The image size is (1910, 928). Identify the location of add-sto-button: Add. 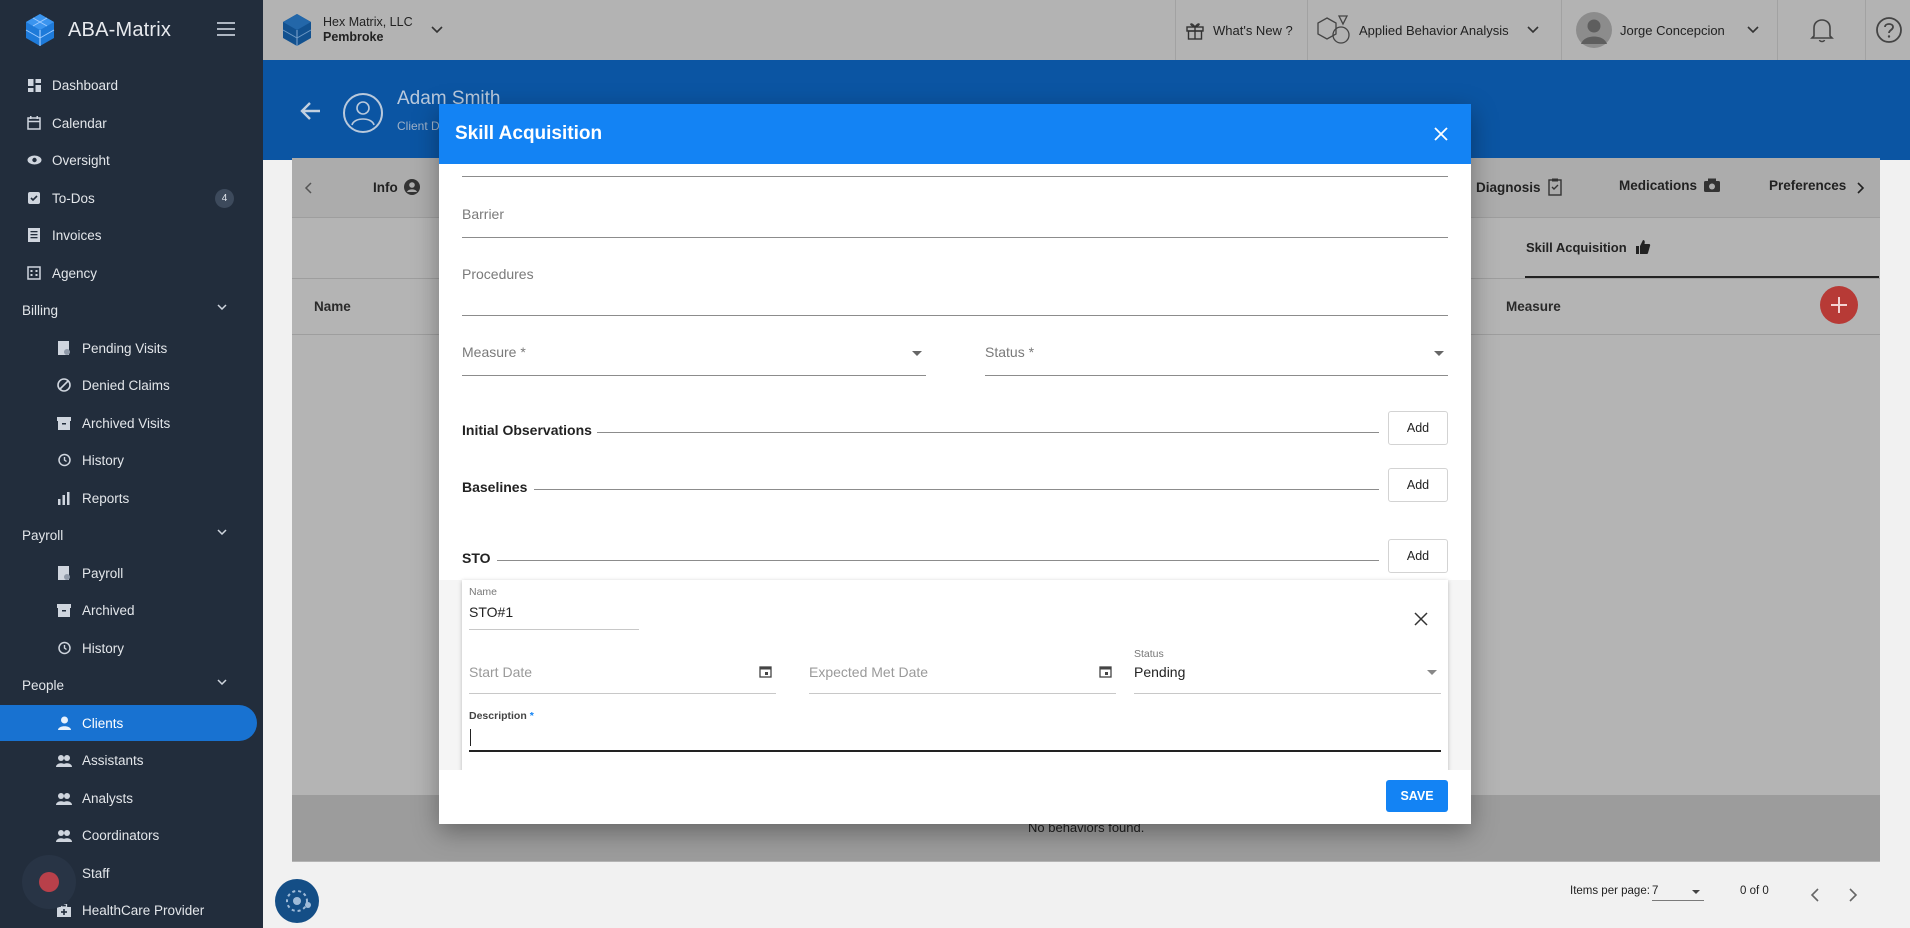
(1418, 556).